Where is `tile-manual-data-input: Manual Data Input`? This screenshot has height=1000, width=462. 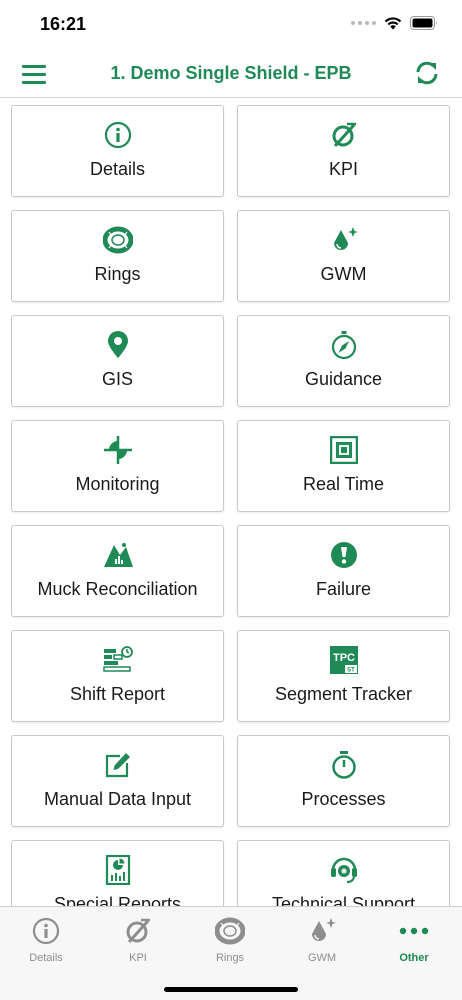
tile-manual-data-input: Manual Data Input is located at coordinates (117, 781).